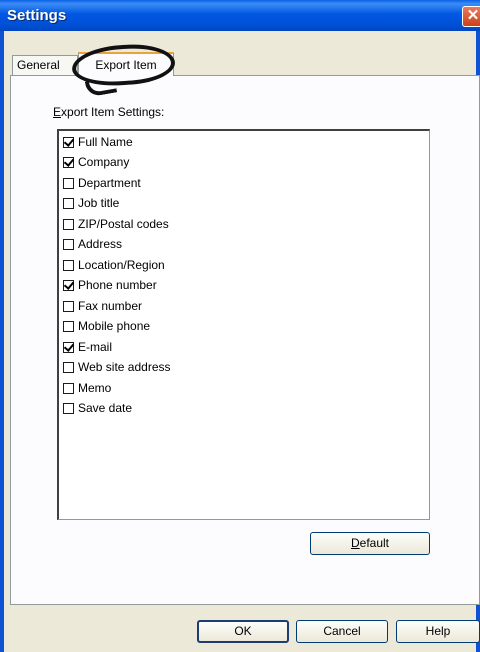  Describe the element at coordinates (95, 347) in the screenshot. I see `item-label: E-mail` at that location.